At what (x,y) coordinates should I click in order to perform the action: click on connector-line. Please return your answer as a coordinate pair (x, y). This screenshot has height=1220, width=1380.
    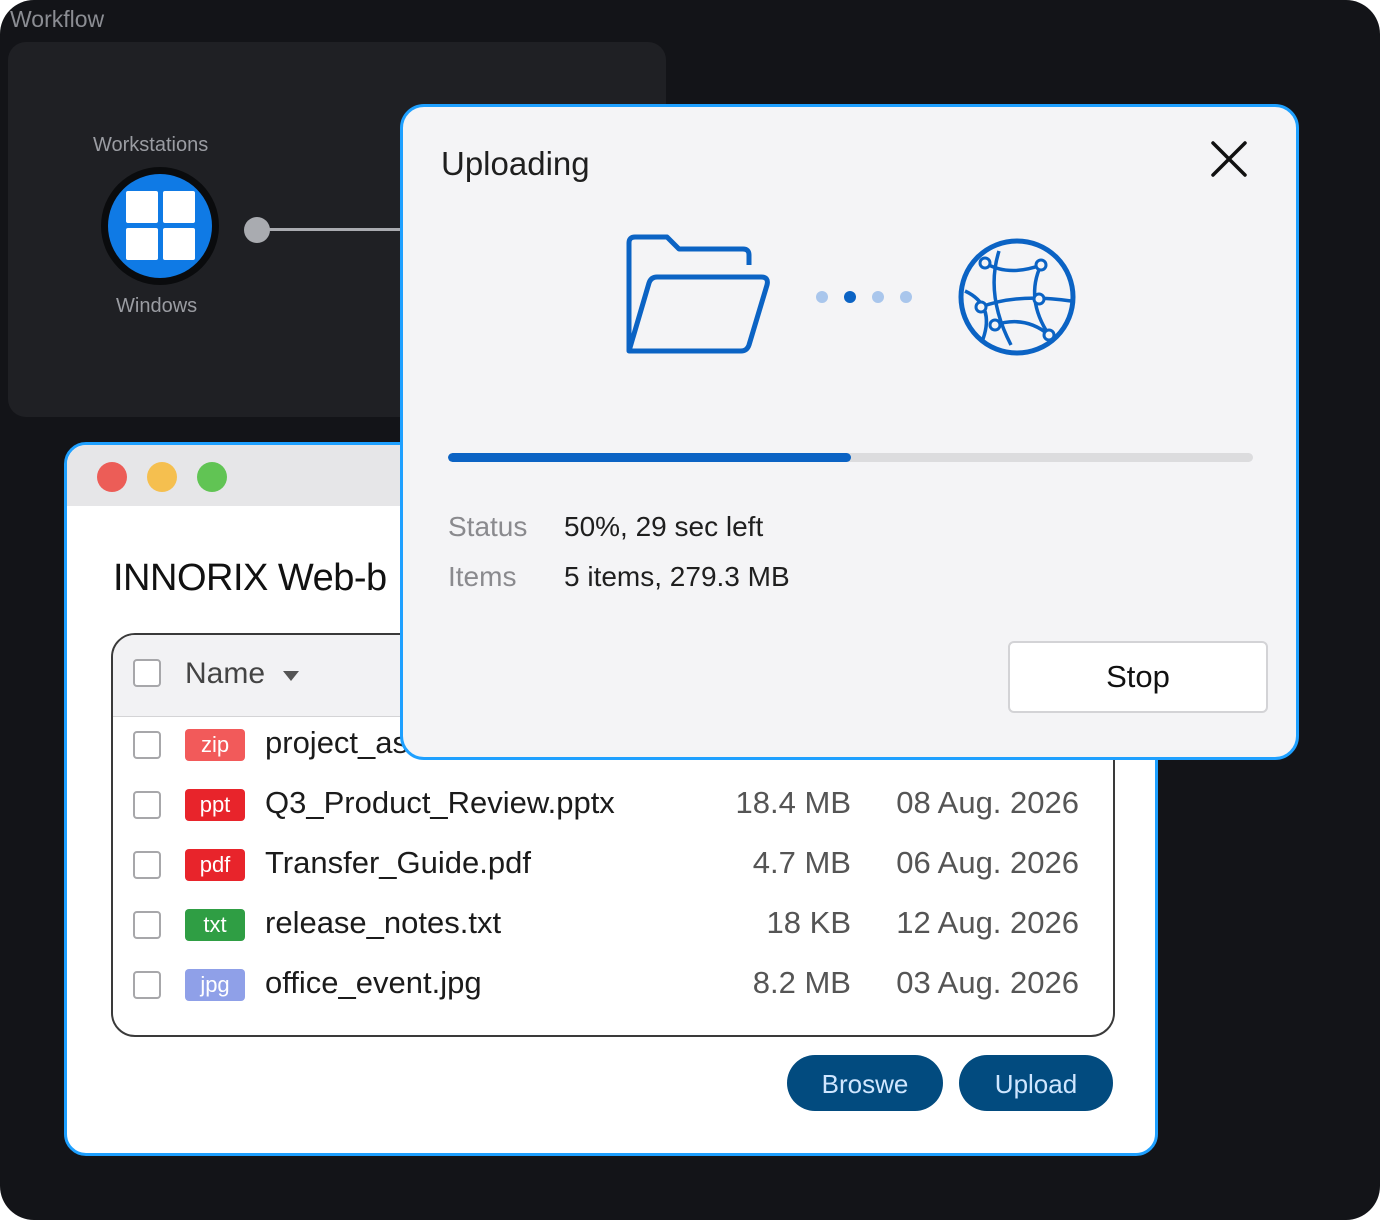
    Looking at the image, I should click on (337, 229).